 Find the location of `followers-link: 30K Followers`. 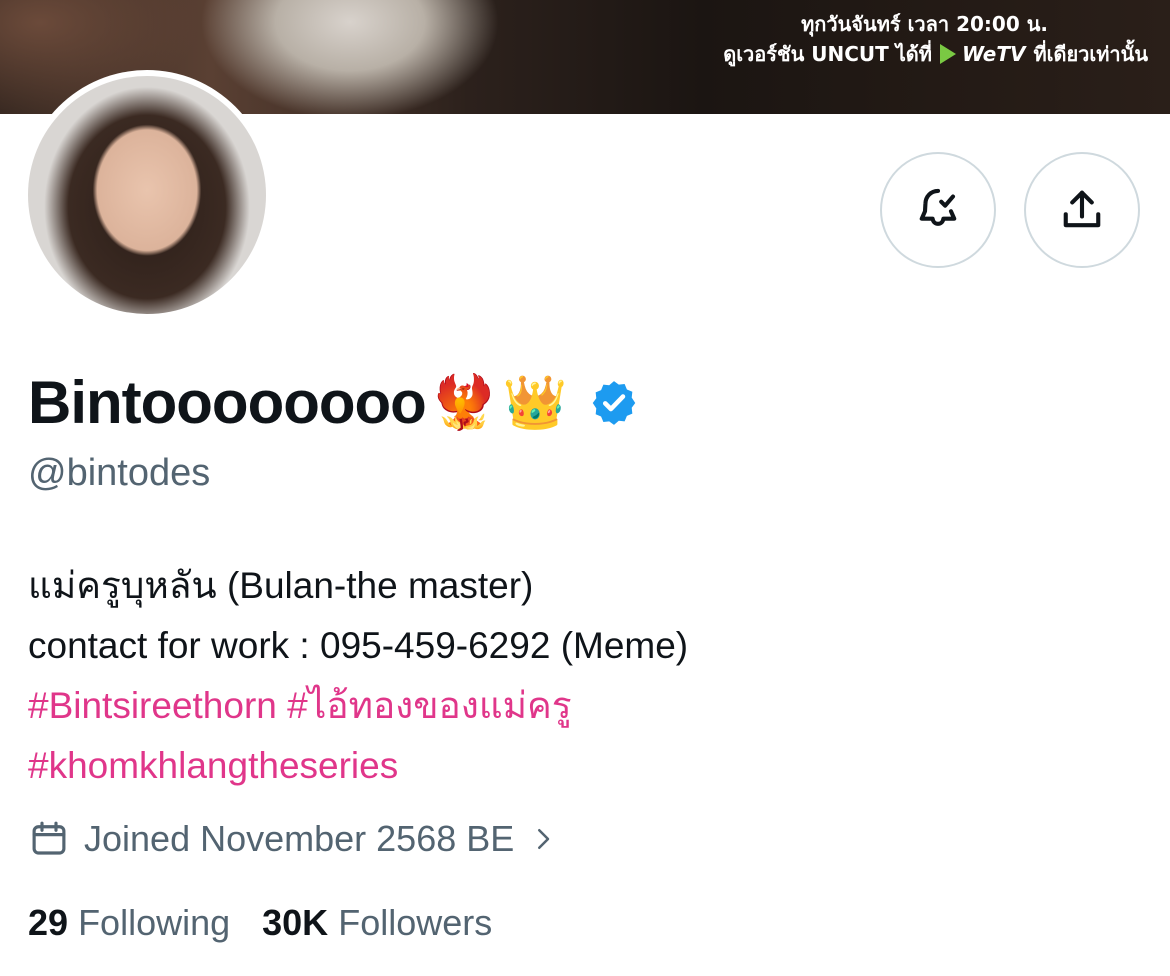

followers-link: 30K Followers is located at coordinates (377, 923).